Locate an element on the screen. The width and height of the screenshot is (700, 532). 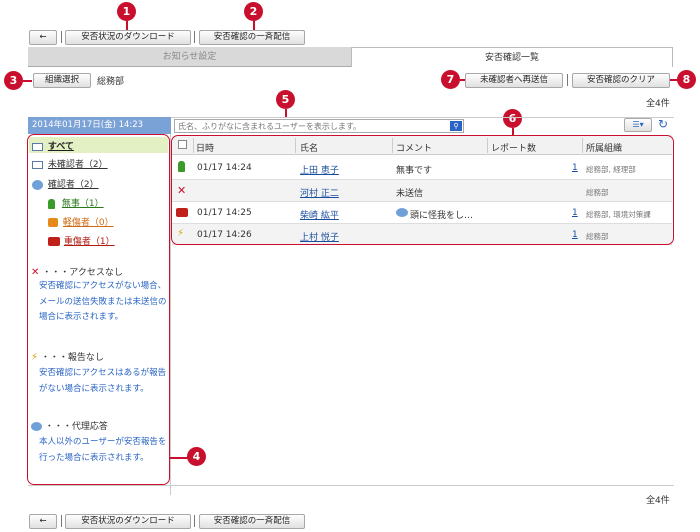
callout-8: 8 is located at coordinates (686, 79).